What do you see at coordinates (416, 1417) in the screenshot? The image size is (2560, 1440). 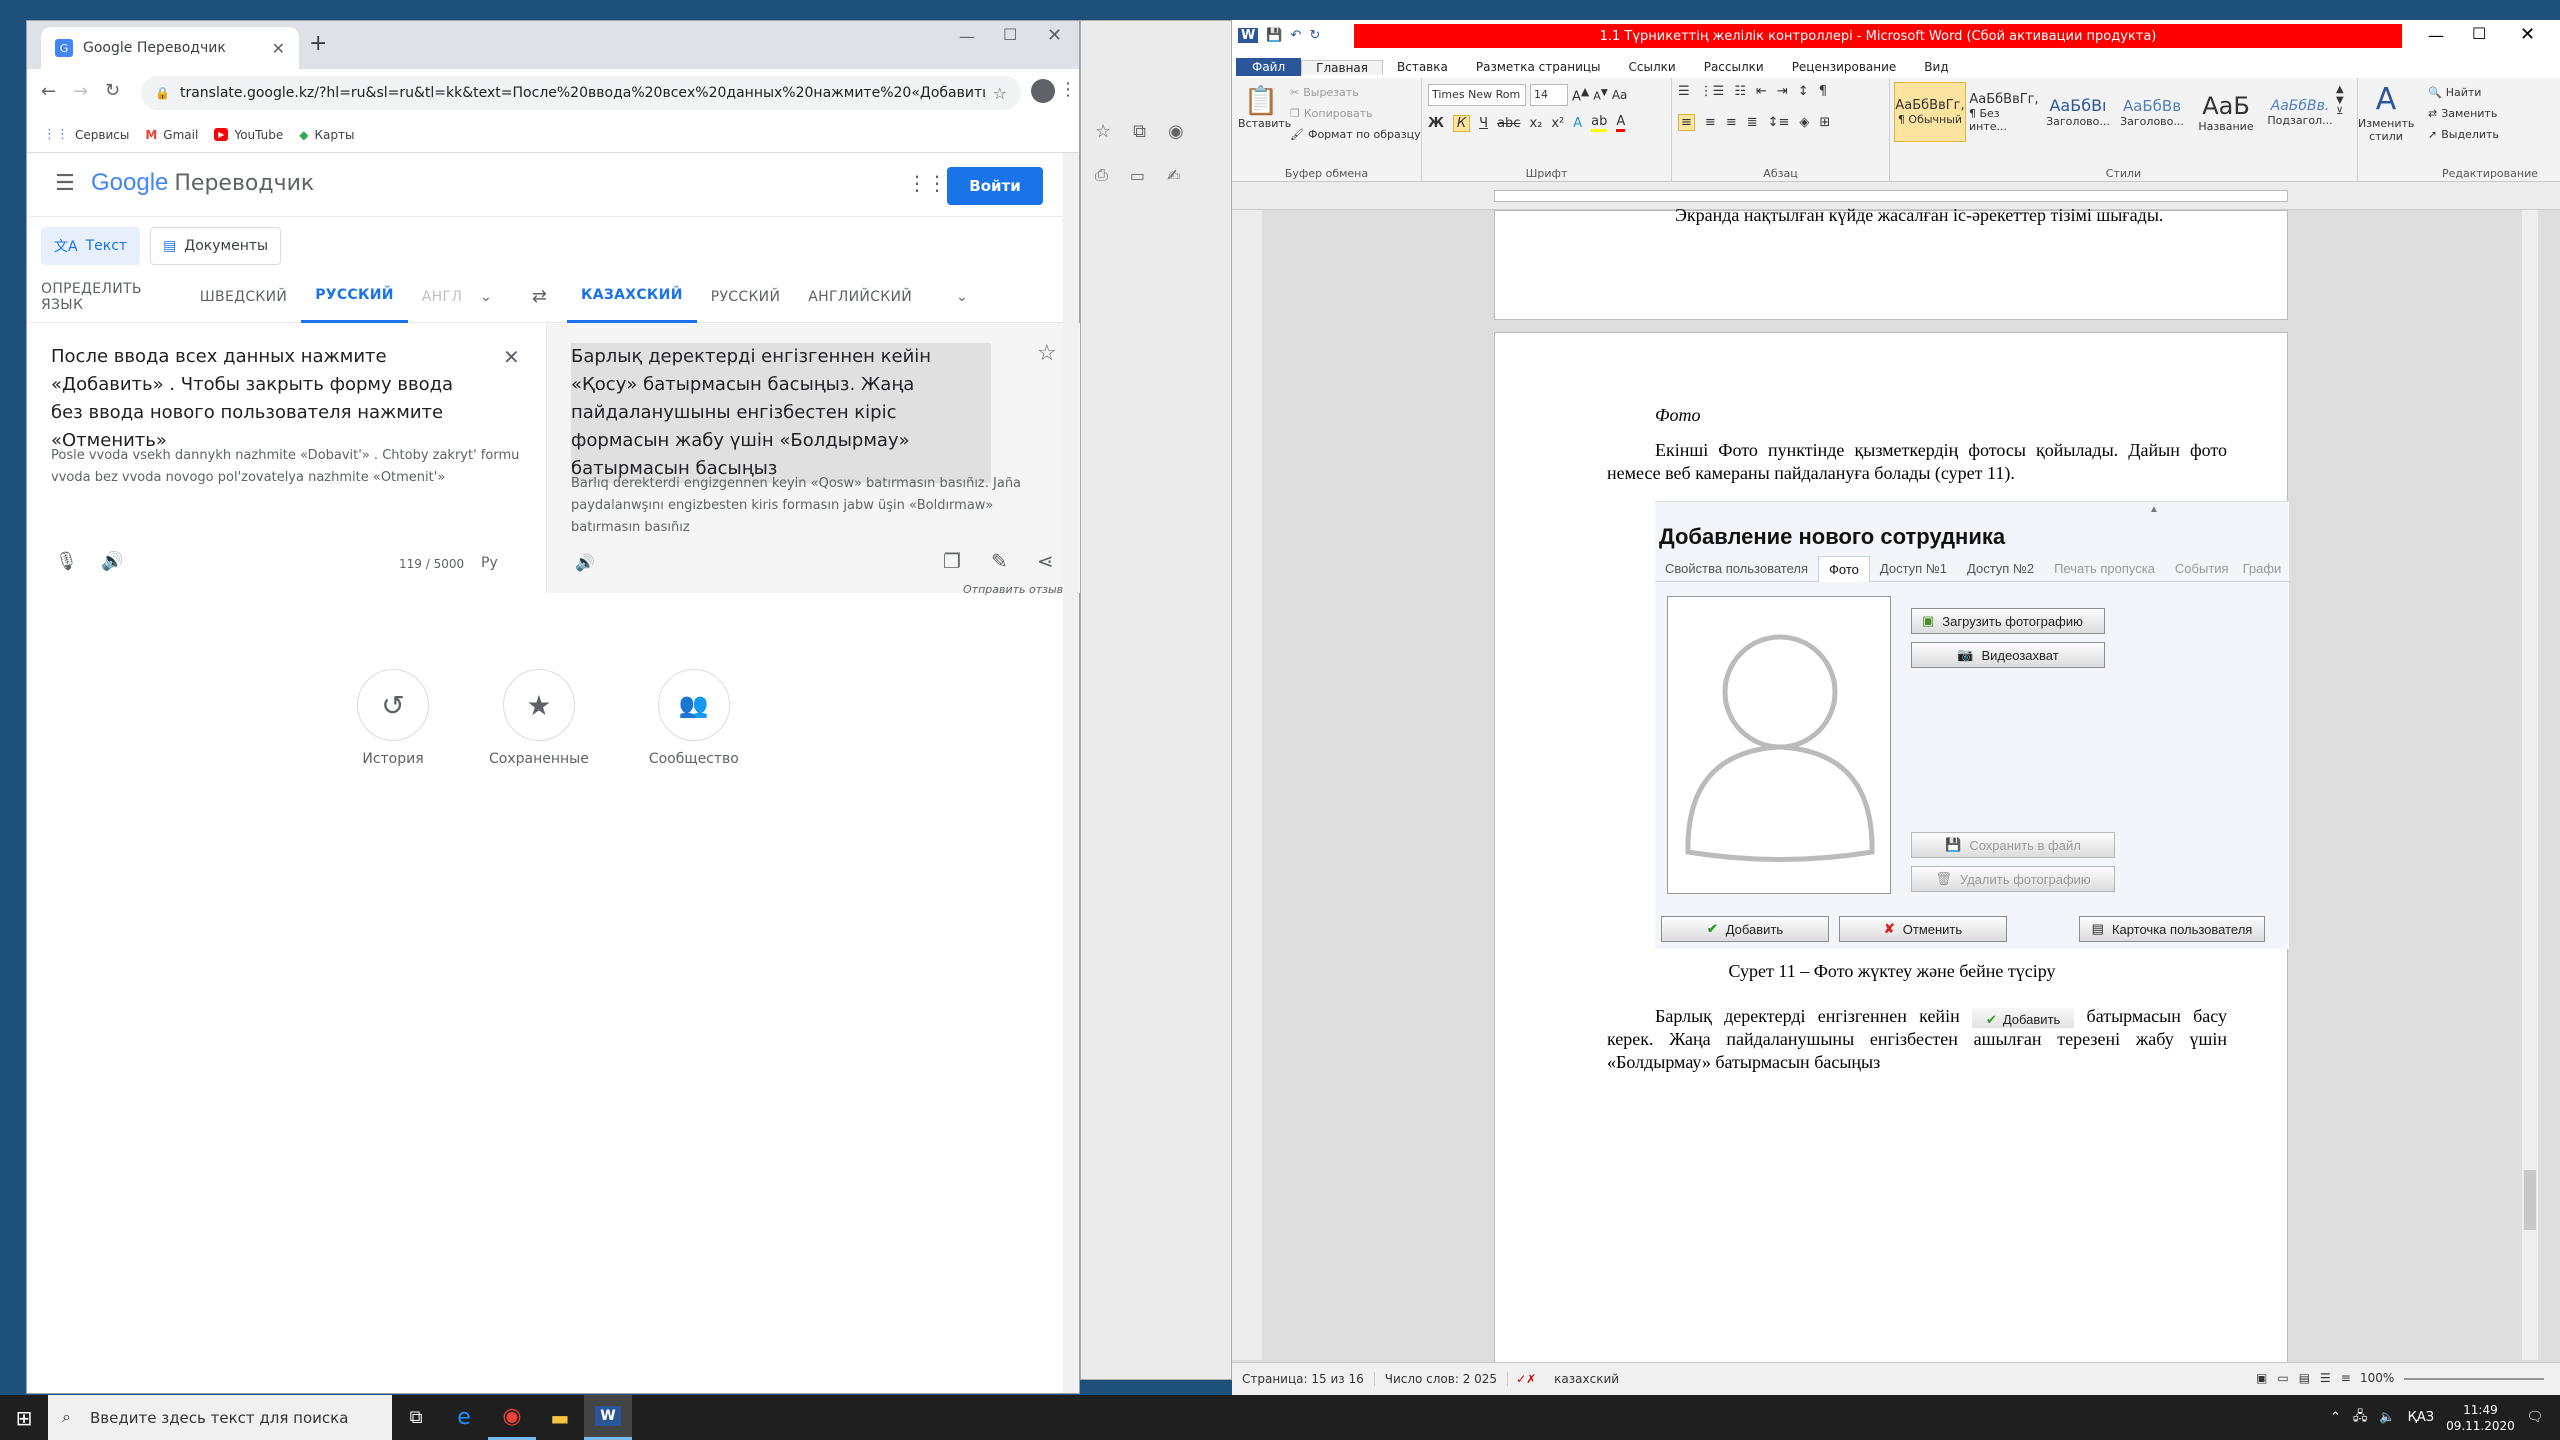 I see `task-view-icon: ⧉` at bounding box center [416, 1417].